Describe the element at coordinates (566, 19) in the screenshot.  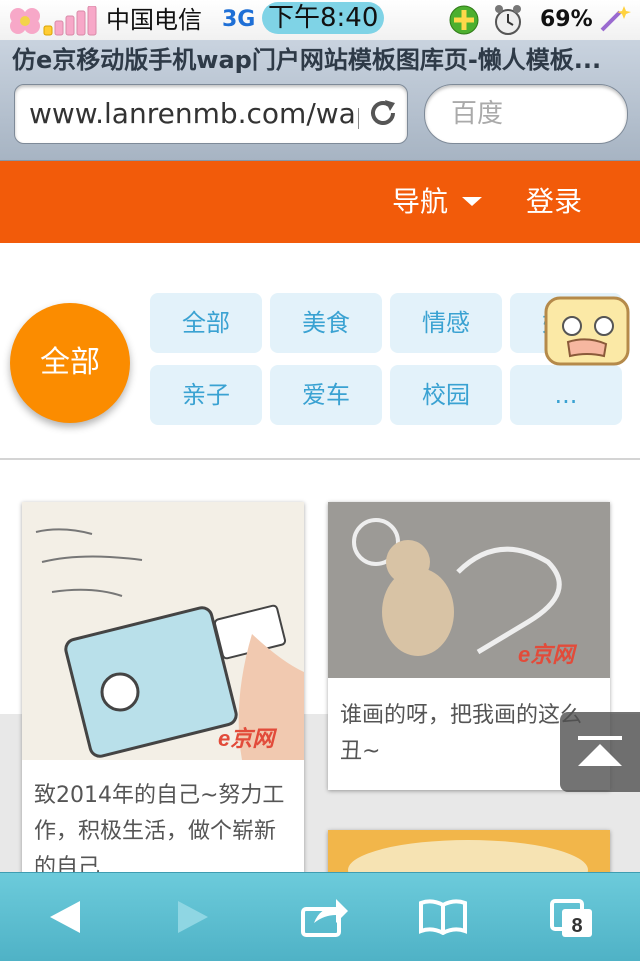
I see `battery-percent: 69%` at that location.